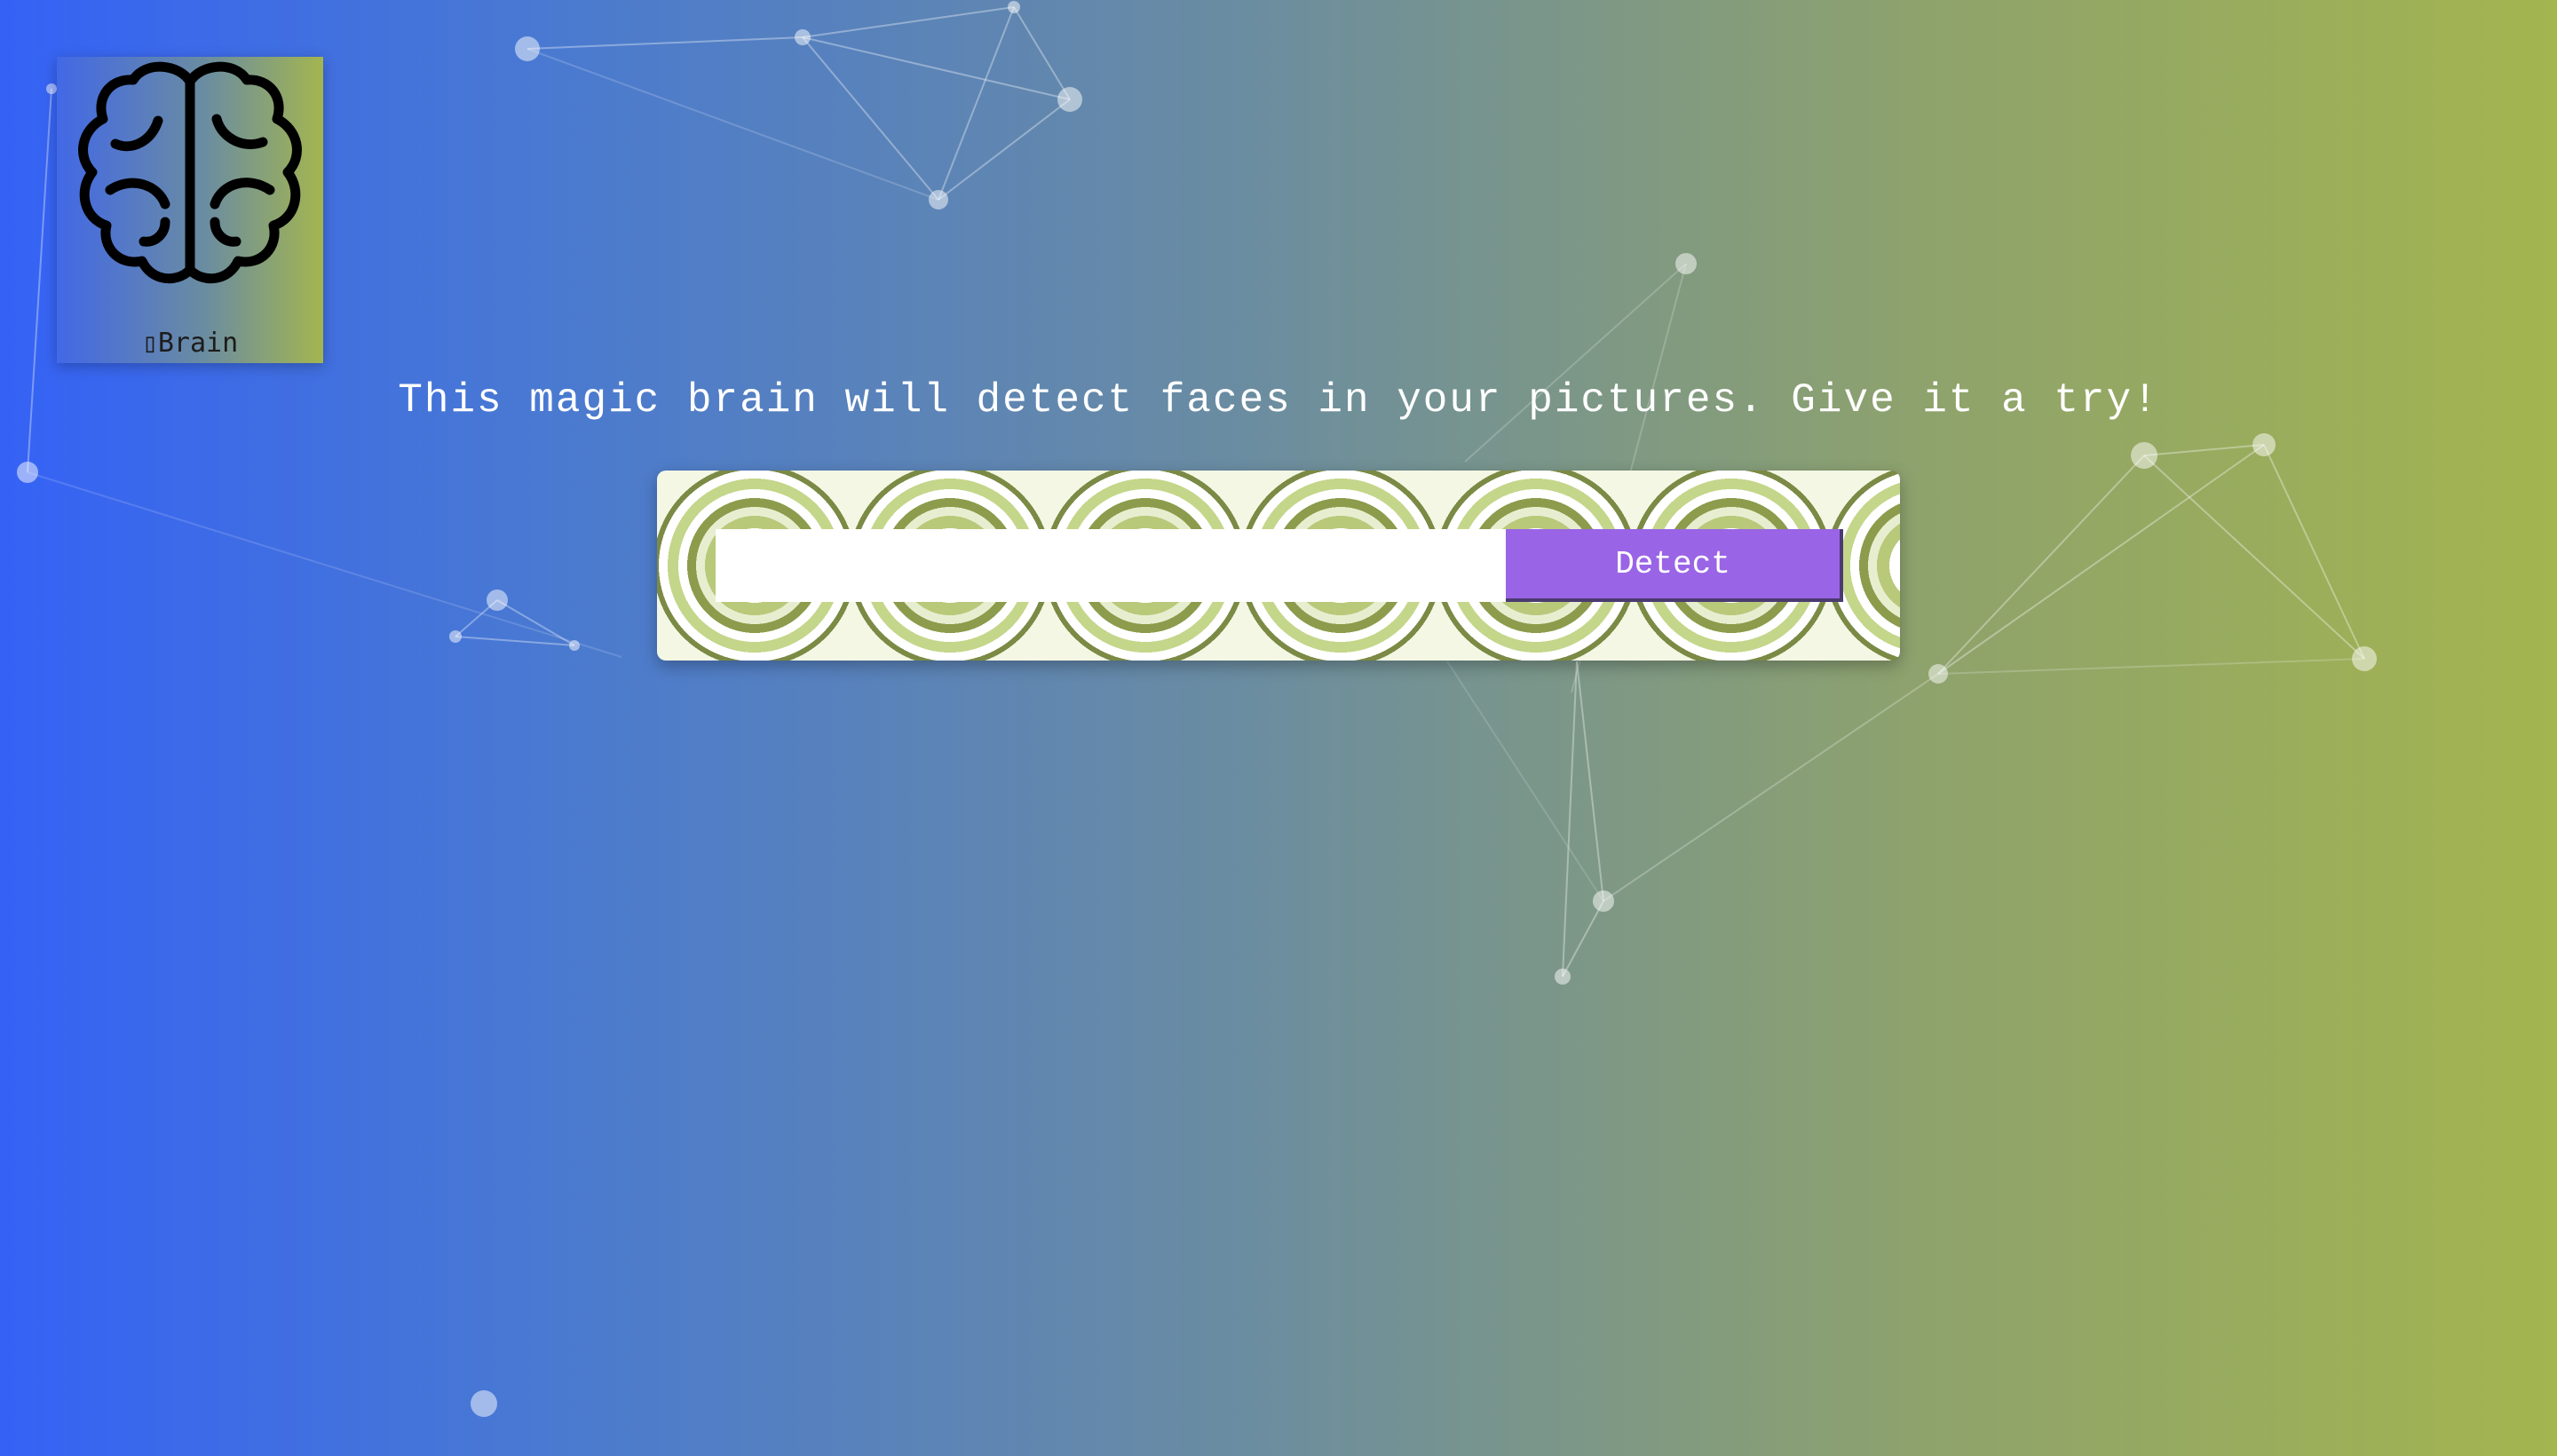 This screenshot has height=1456, width=2557. What do you see at coordinates (1674, 565) in the screenshot?
I see `detect-button: Detect` at bounding box center [1674, 565].